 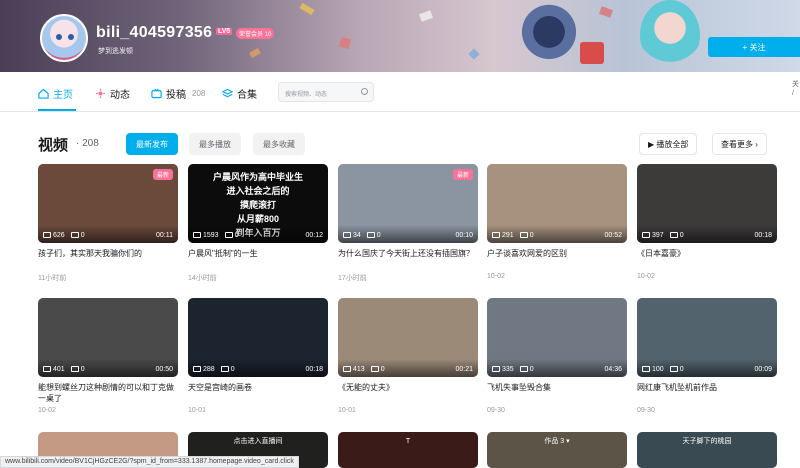 What do you see at coordinates (255, 33) in the screenshot?
I see `vip-badge: 荣誉会员 10` at bounding box center [255, 33].